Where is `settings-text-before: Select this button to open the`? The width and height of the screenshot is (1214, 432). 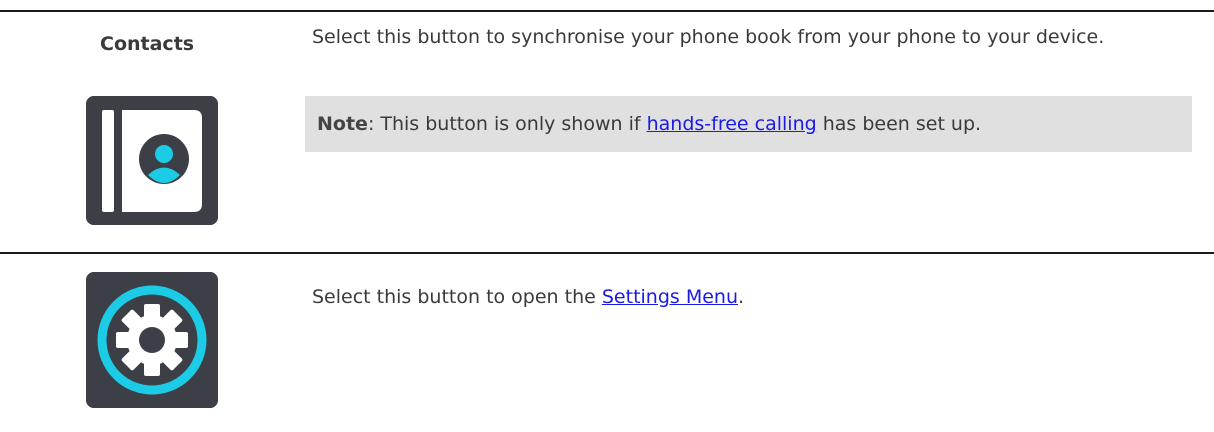 settings-text-before: Select this button to open the is located at coordinates (457, 297).